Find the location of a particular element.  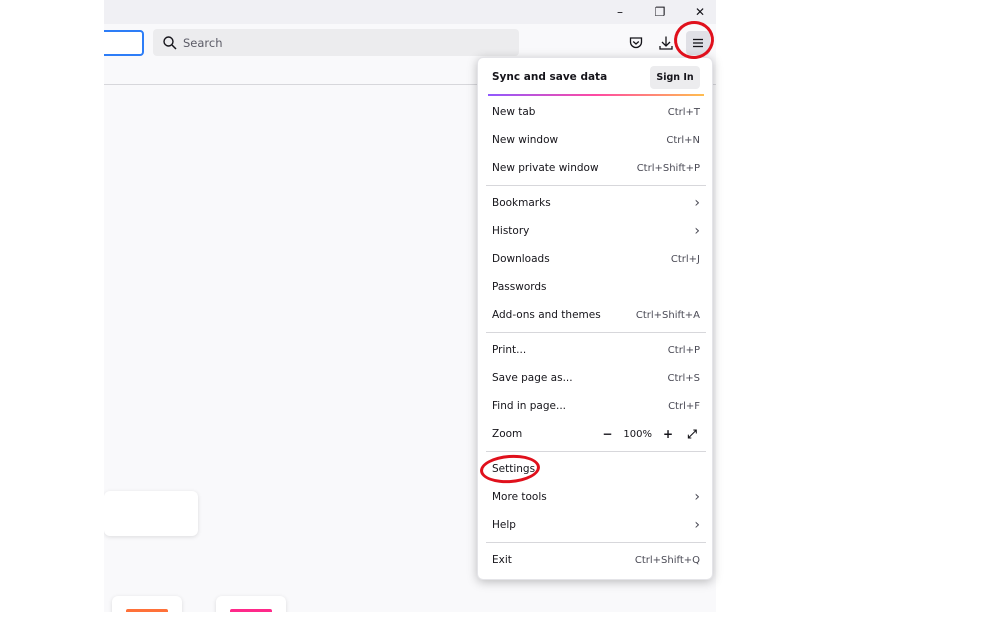

fullscreen-icon: ⤢ is located at coordinates (692, 434).